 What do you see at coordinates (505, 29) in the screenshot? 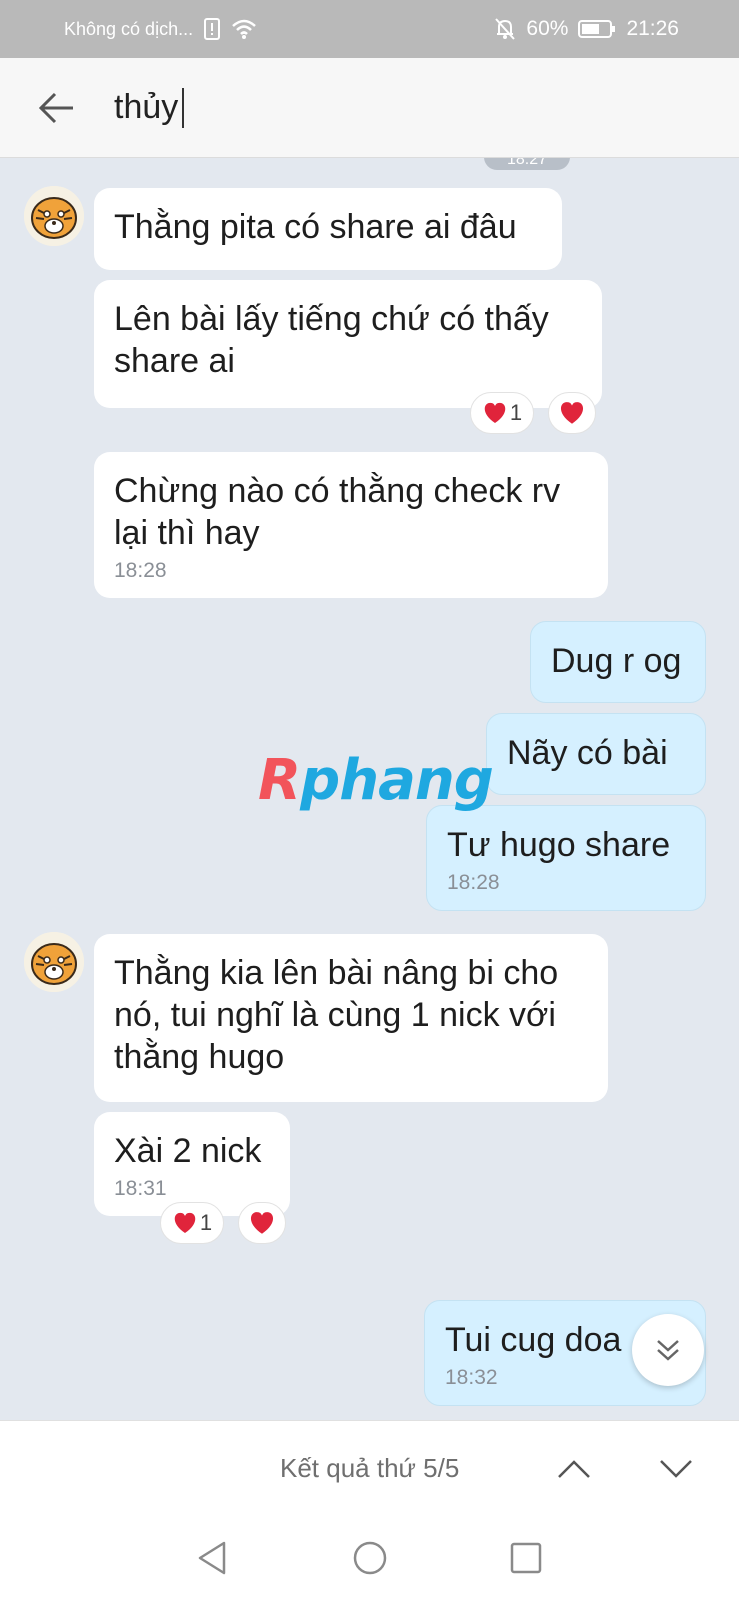
I see `bell-off-icon` at bounding box center [505, 29].